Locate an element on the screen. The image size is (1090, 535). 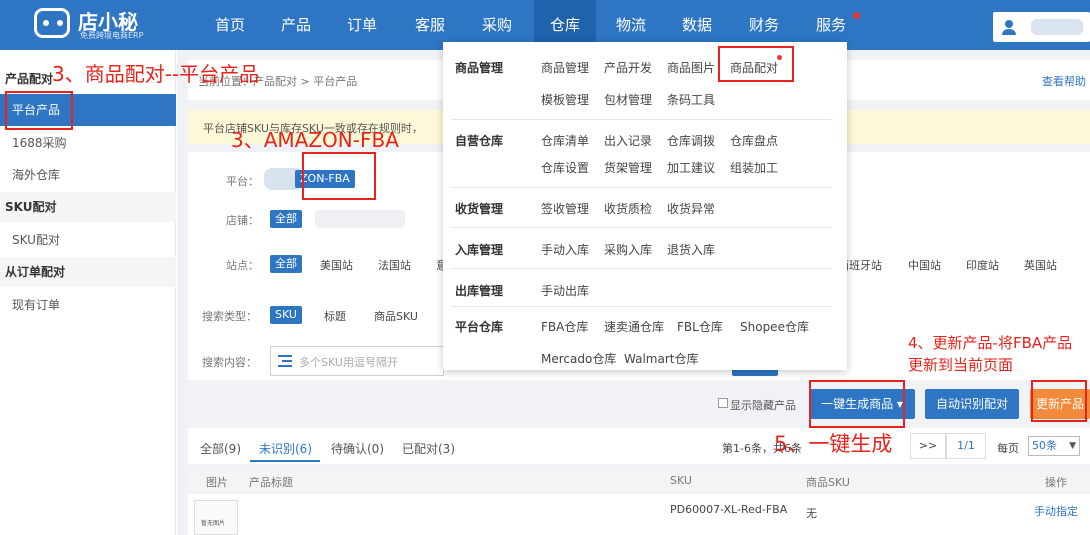
menu-item-fba-warehouse: FBA仓库 is located at coordinates (564, 326).